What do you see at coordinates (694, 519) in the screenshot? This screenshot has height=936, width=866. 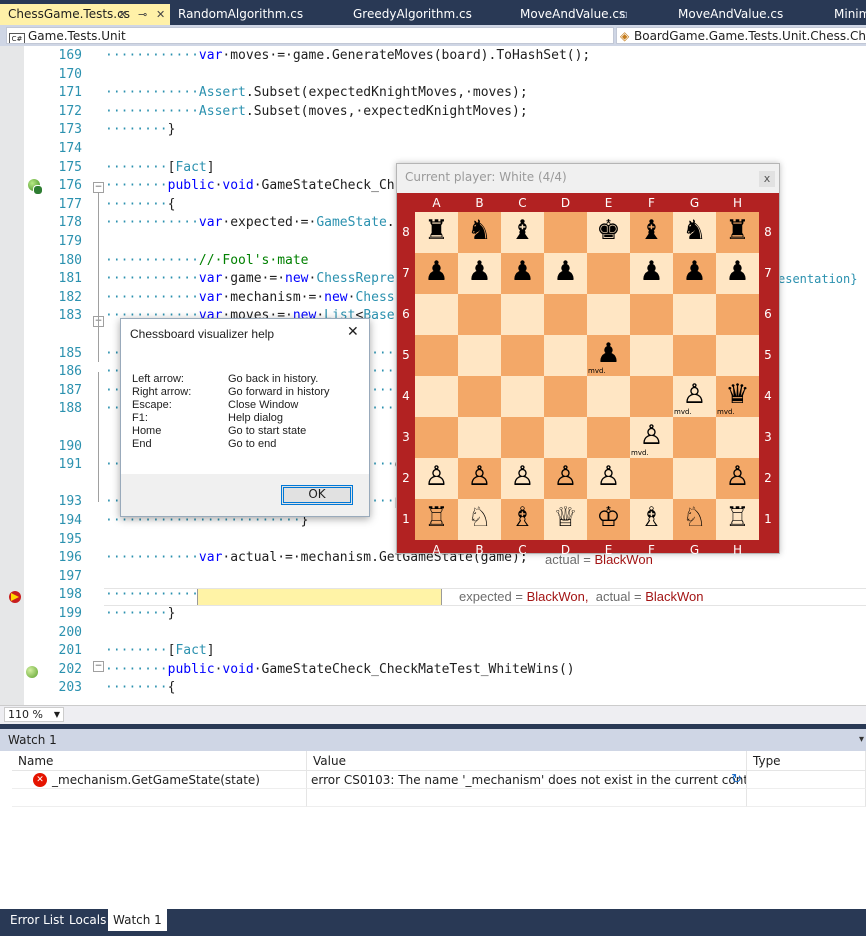 I see `square-g1: ♘` at bounding box center [694, 519].